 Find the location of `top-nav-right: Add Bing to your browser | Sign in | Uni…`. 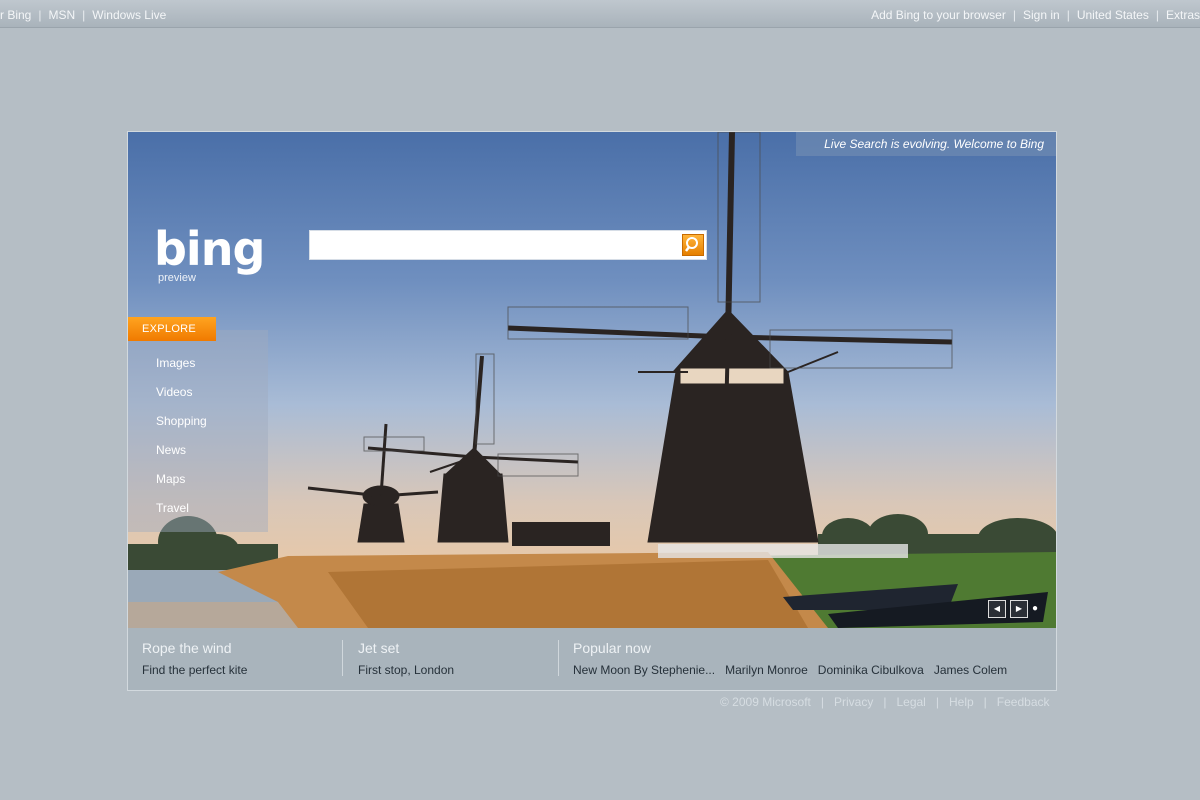

top-nav-right: Add Bing to your browser | Sign in | Uni… is located at coordinates (1035, 15).